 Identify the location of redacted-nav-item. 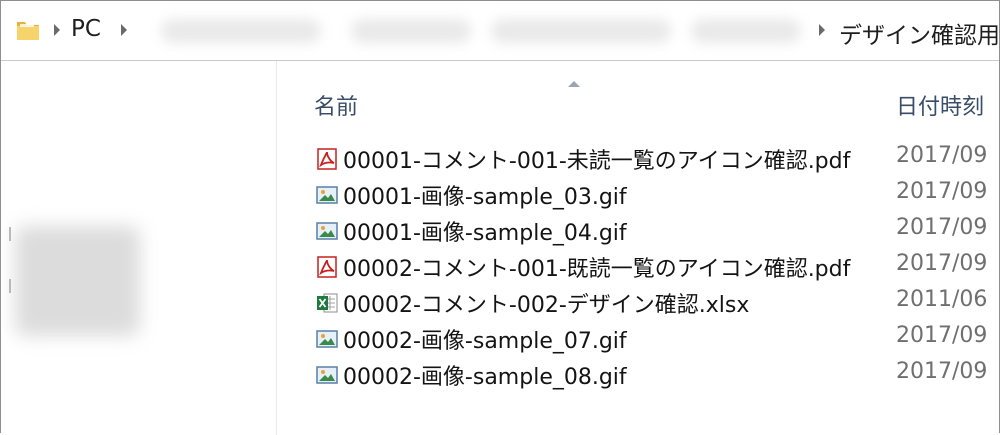
(77, 281).